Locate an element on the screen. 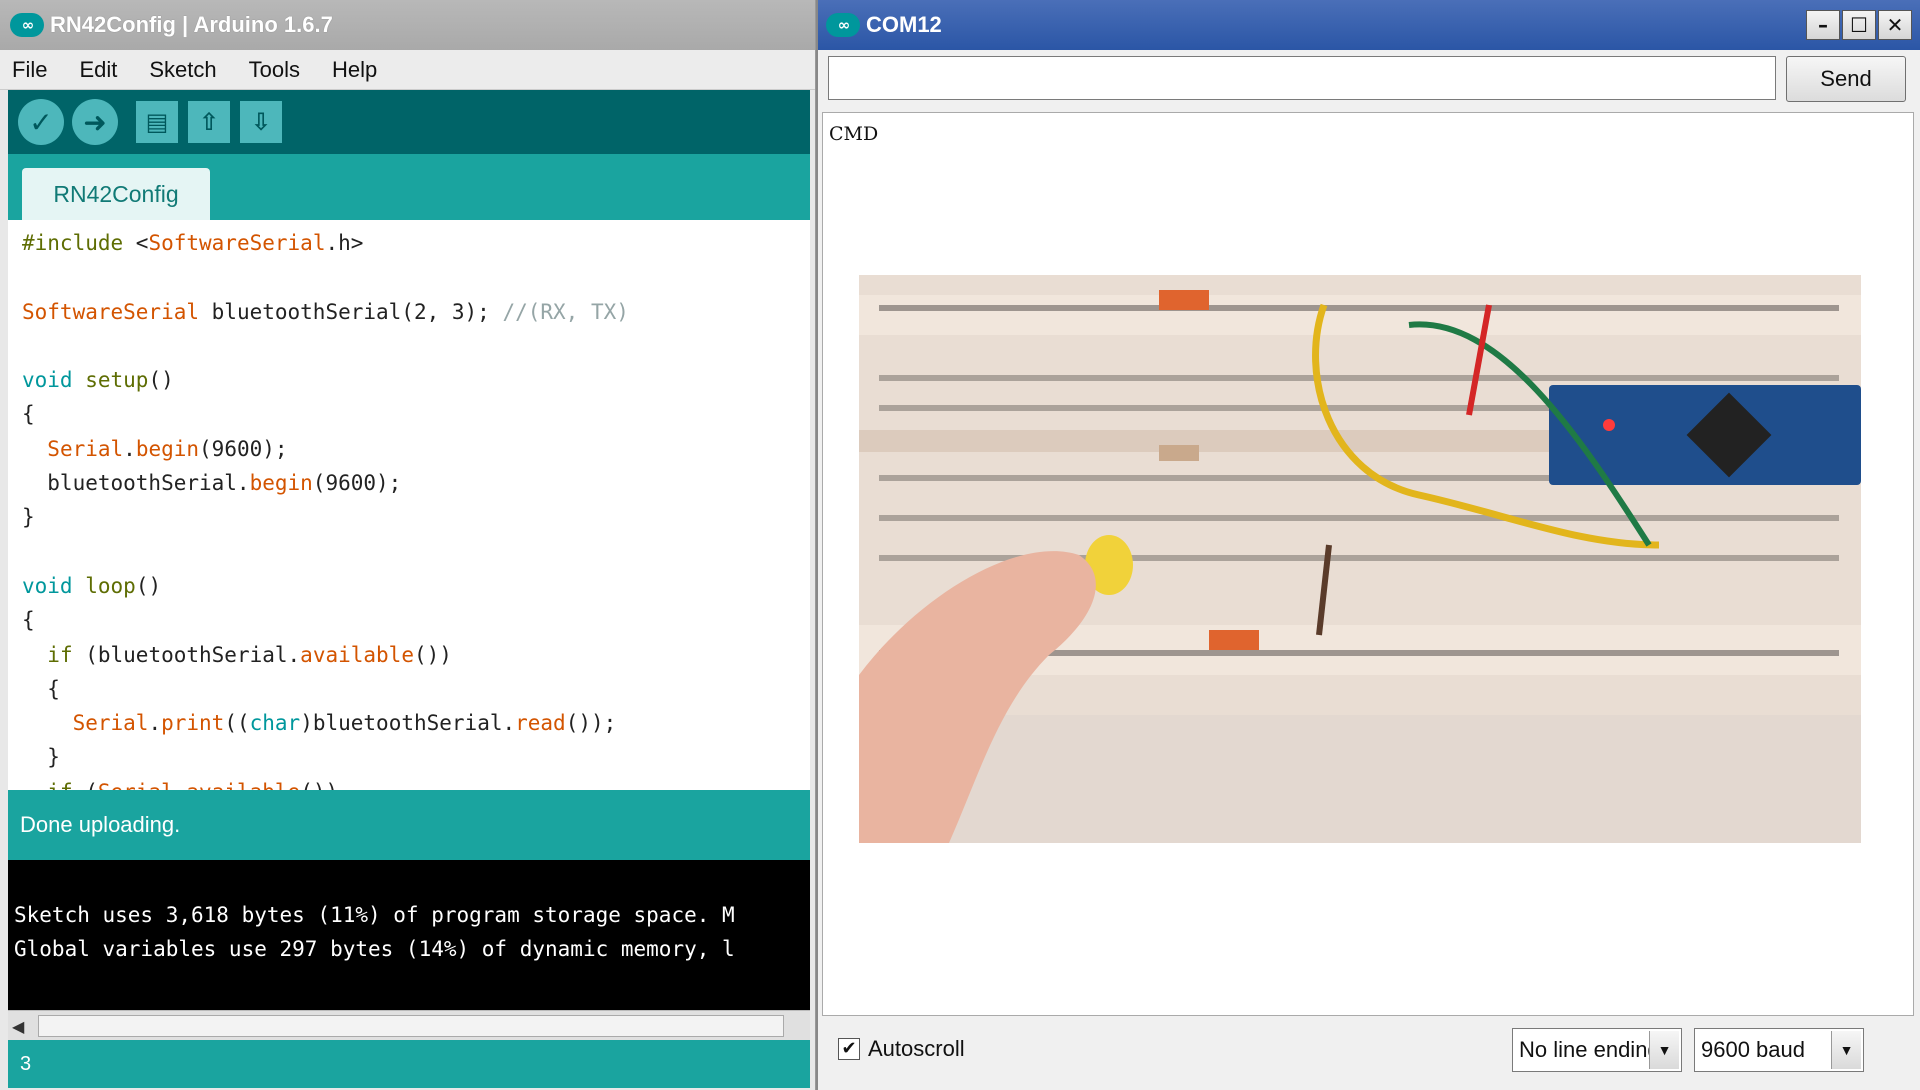 This screenshot has height=1090, width=1920. arrow-up-icon: ⇧ is located at coordinates (209, 122).